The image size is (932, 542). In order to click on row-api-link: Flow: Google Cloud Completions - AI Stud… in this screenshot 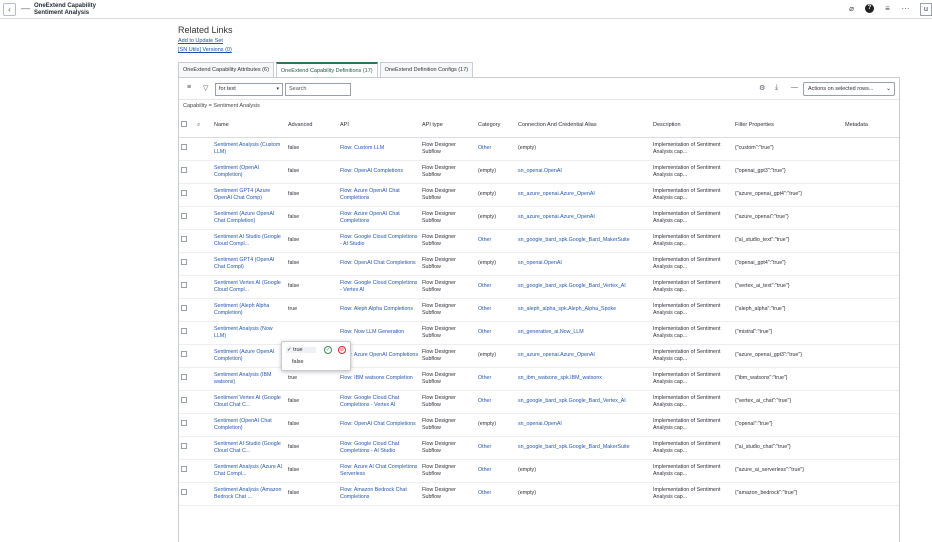, I will do `click(379, 241)`.